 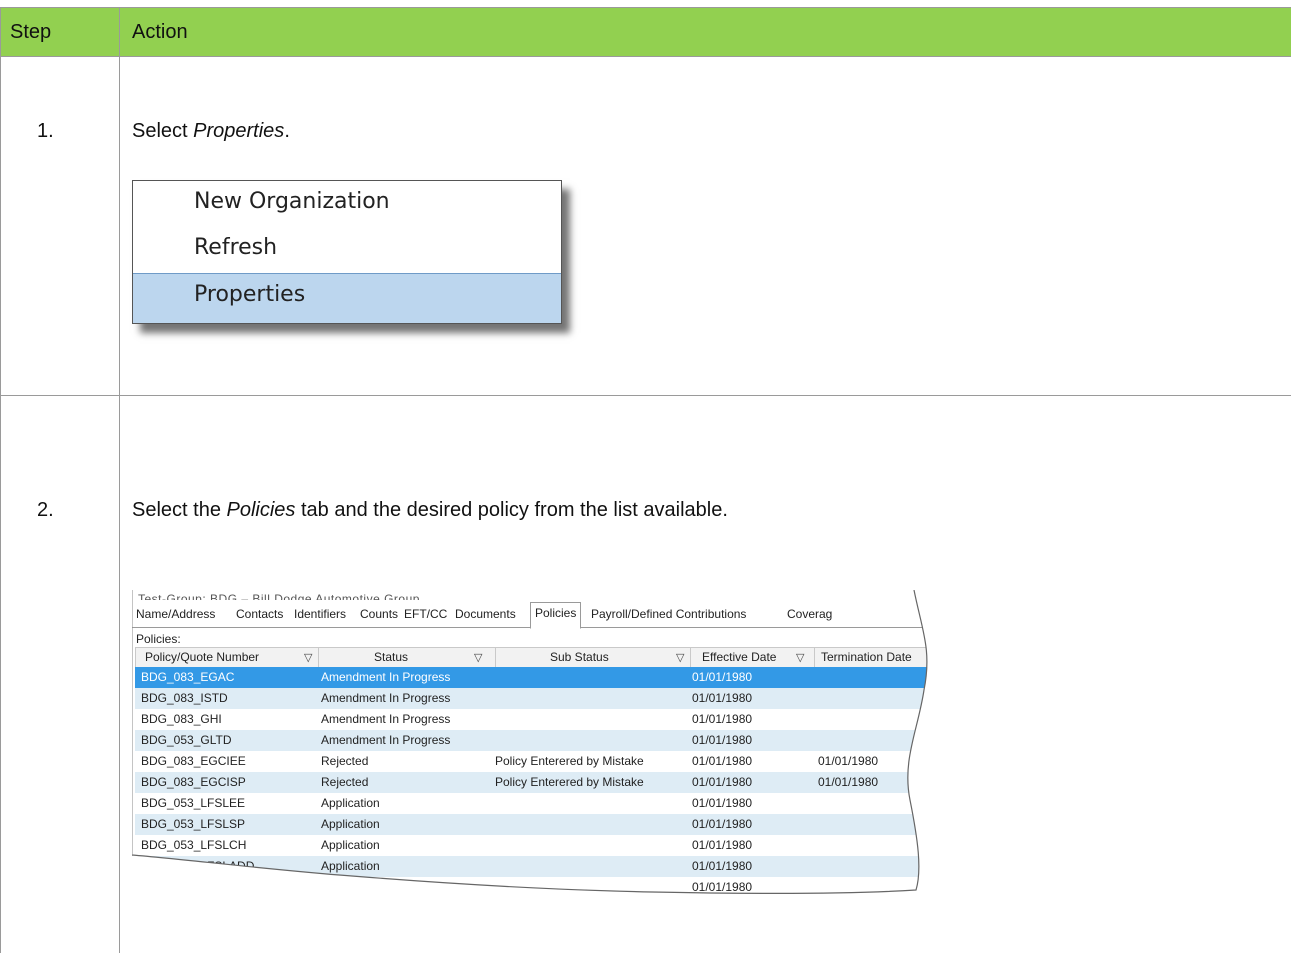 What do you see at coordinates (556, 615) in the screenshot?
I see `tab-policies: Policies` at bounding box center [556, 615].